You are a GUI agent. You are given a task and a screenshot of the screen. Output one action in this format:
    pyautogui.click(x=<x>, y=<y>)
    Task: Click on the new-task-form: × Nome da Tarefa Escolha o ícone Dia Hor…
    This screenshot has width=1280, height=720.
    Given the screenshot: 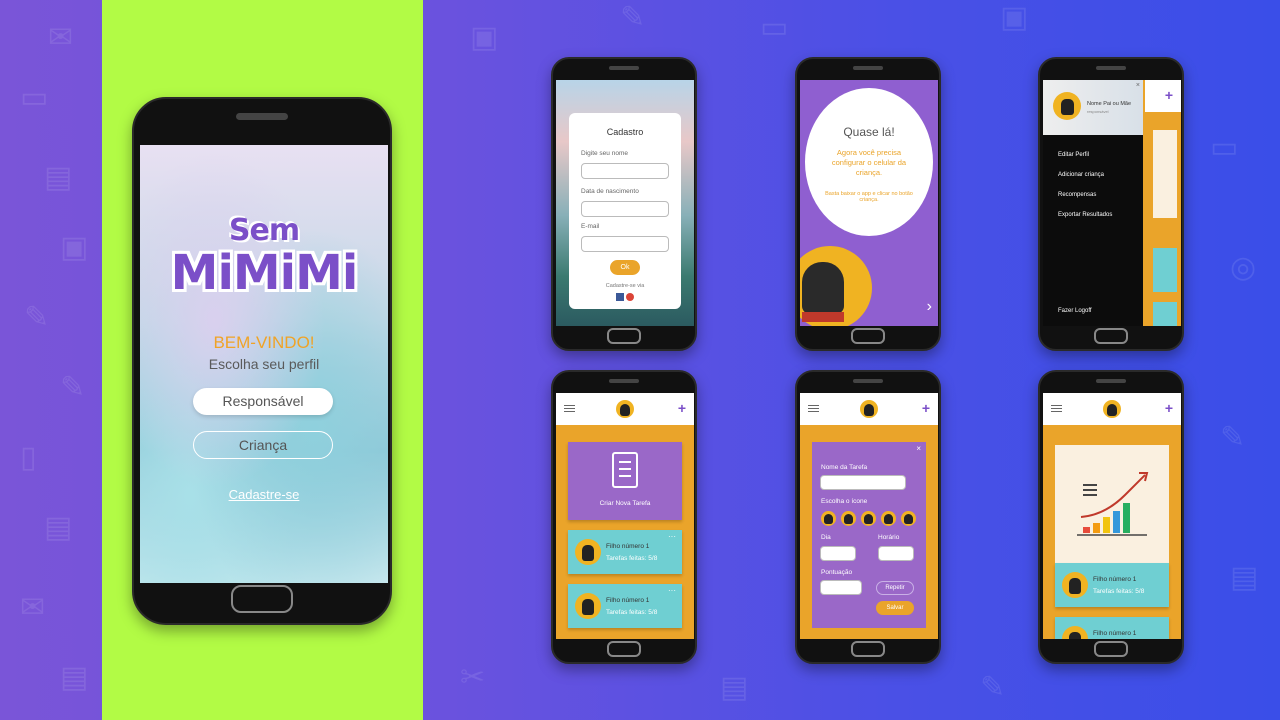 What is the action you would take?
    pyautogui.click(x=869, y=535)
    